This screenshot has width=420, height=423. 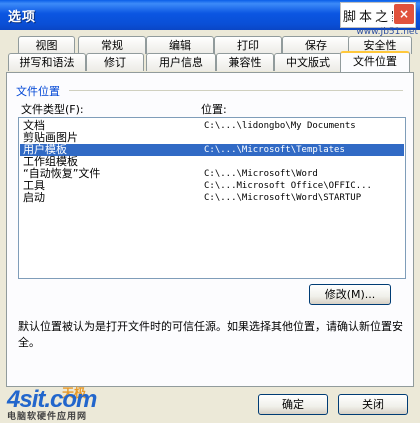 I want to click on tab-view: 视图, so click(x=46, y=45).